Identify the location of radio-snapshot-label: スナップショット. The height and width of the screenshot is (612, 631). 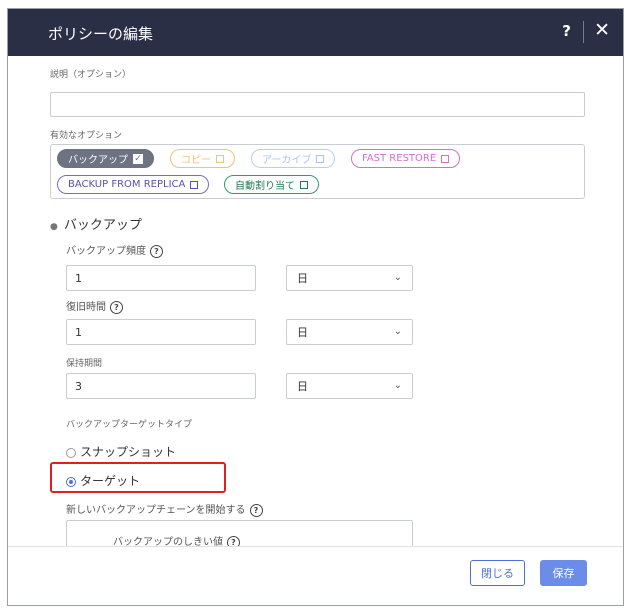
(128, 452).